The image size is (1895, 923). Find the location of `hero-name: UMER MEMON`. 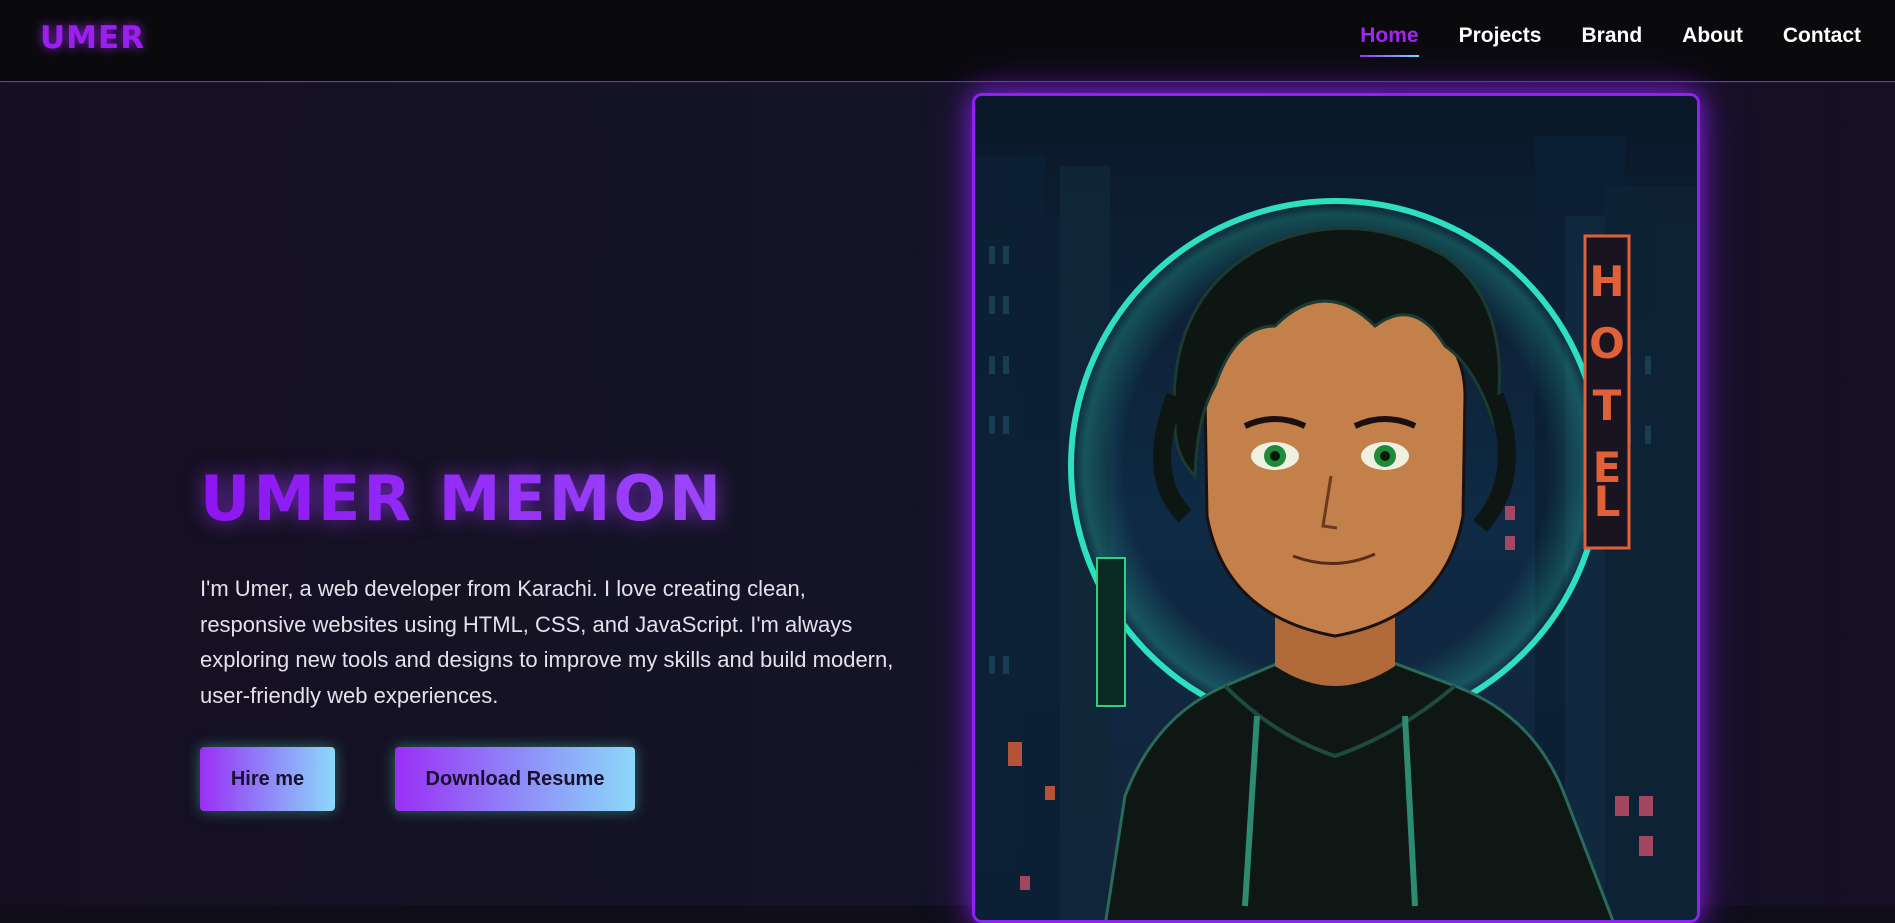

hero-name: UMER MEMON is located at coordinates (560, 498).